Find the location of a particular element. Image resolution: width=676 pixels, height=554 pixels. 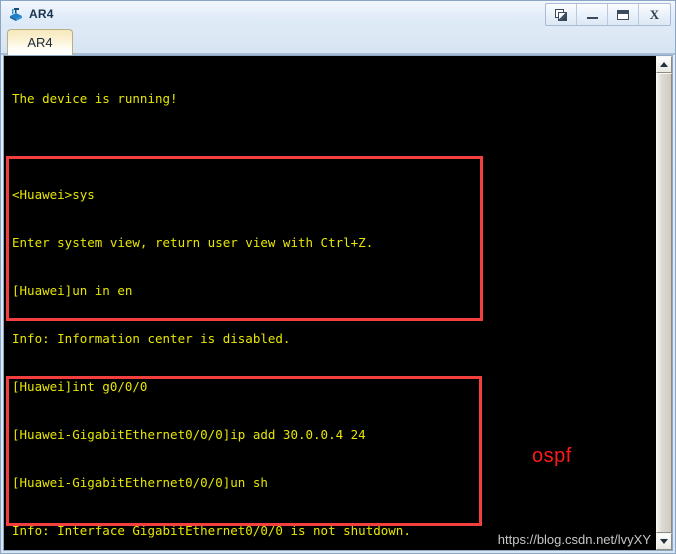

vertical-scrollbar is located at coordinates (663, 303).